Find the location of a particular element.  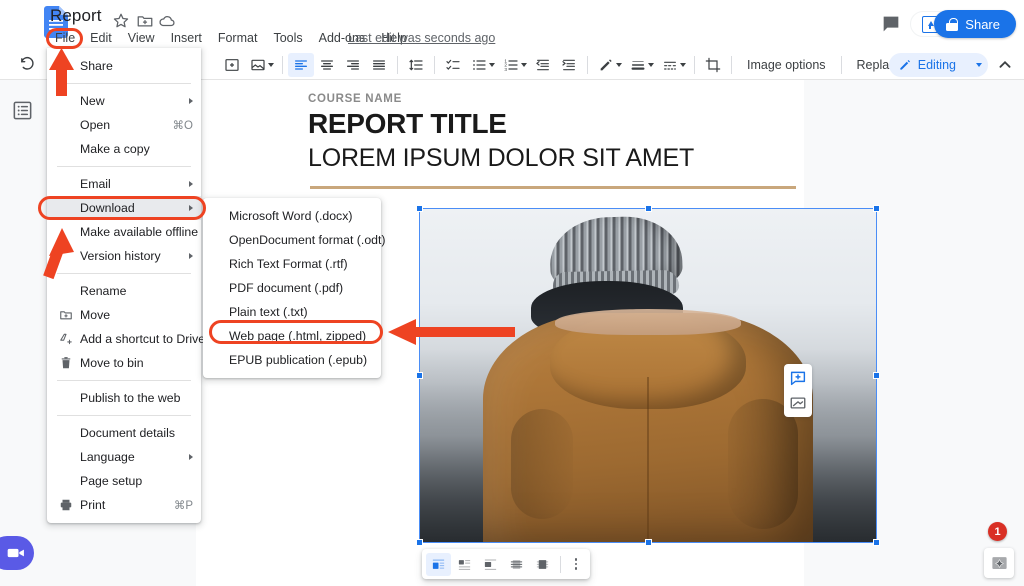

menu-file: File is located at coordinates (65, 38).